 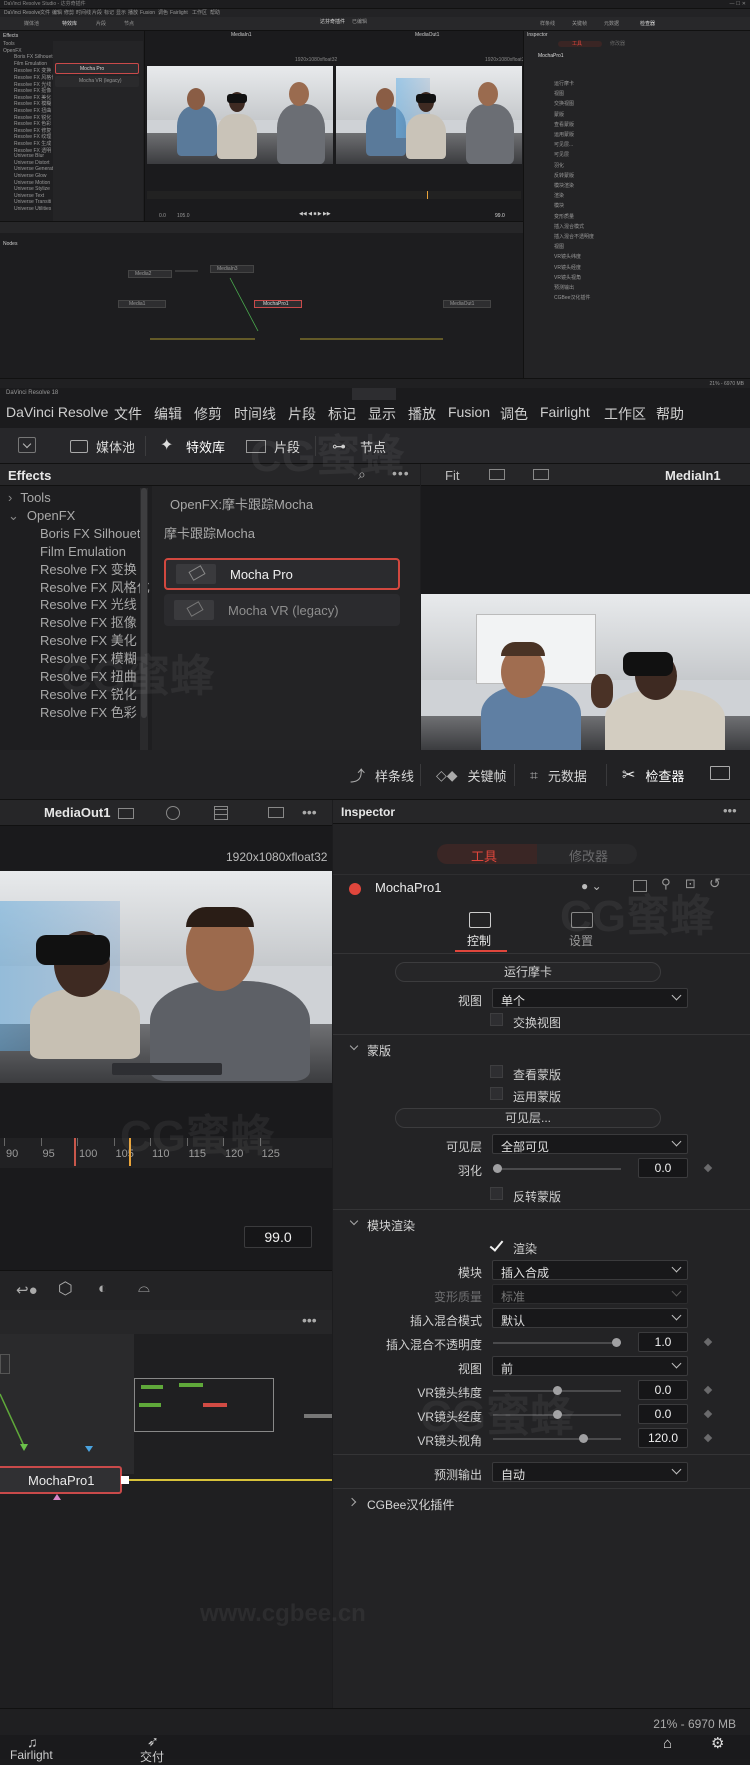 What do you see at coordinates (715, 883) in the screenshot?
I see `reset-icon: ↺` at bounding box center [715, 883].